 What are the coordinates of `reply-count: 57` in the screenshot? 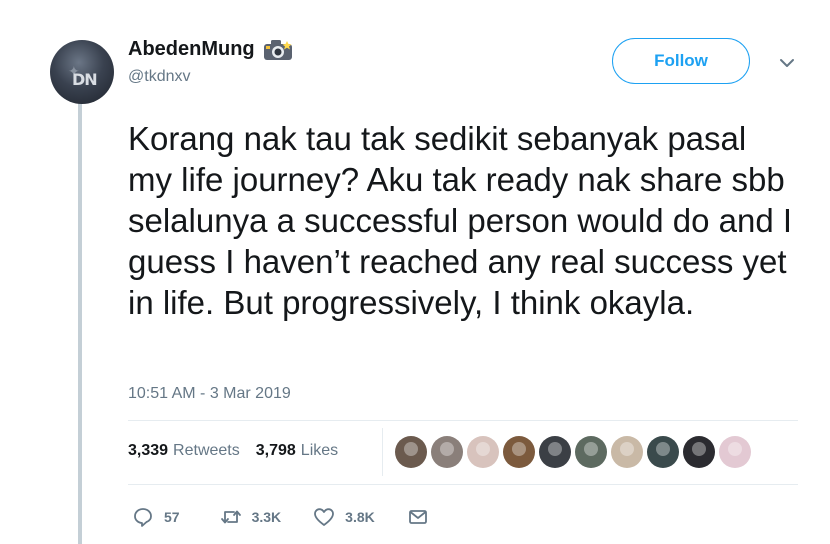 It's located at (172, 517).